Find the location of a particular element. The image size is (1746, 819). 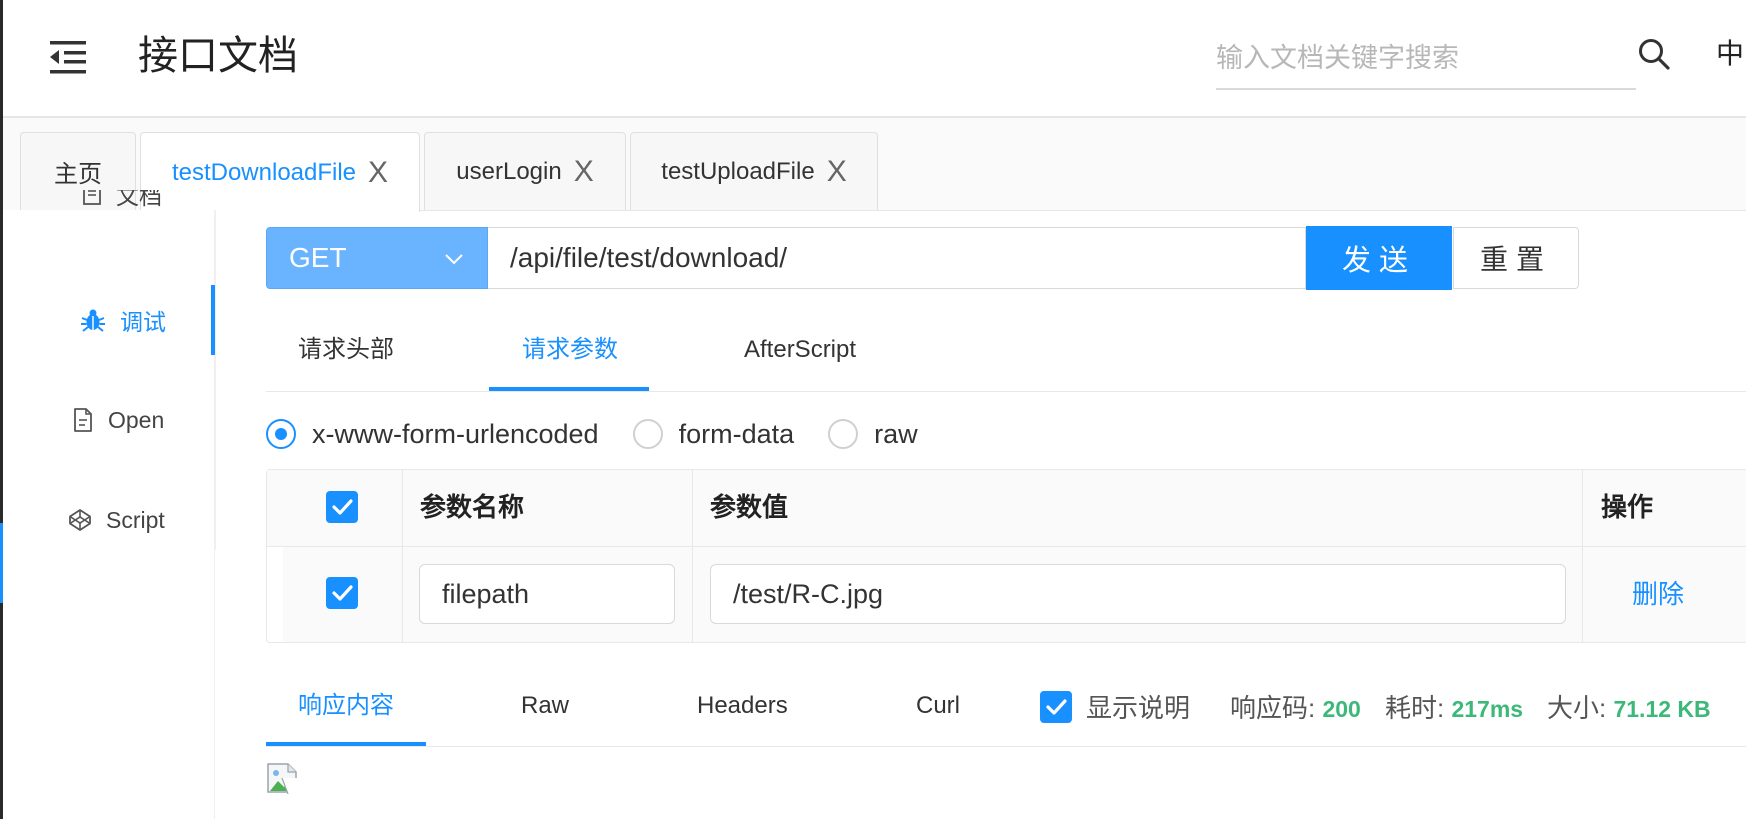

tab-response-headers: Headers is located at coordinates (742, 706).